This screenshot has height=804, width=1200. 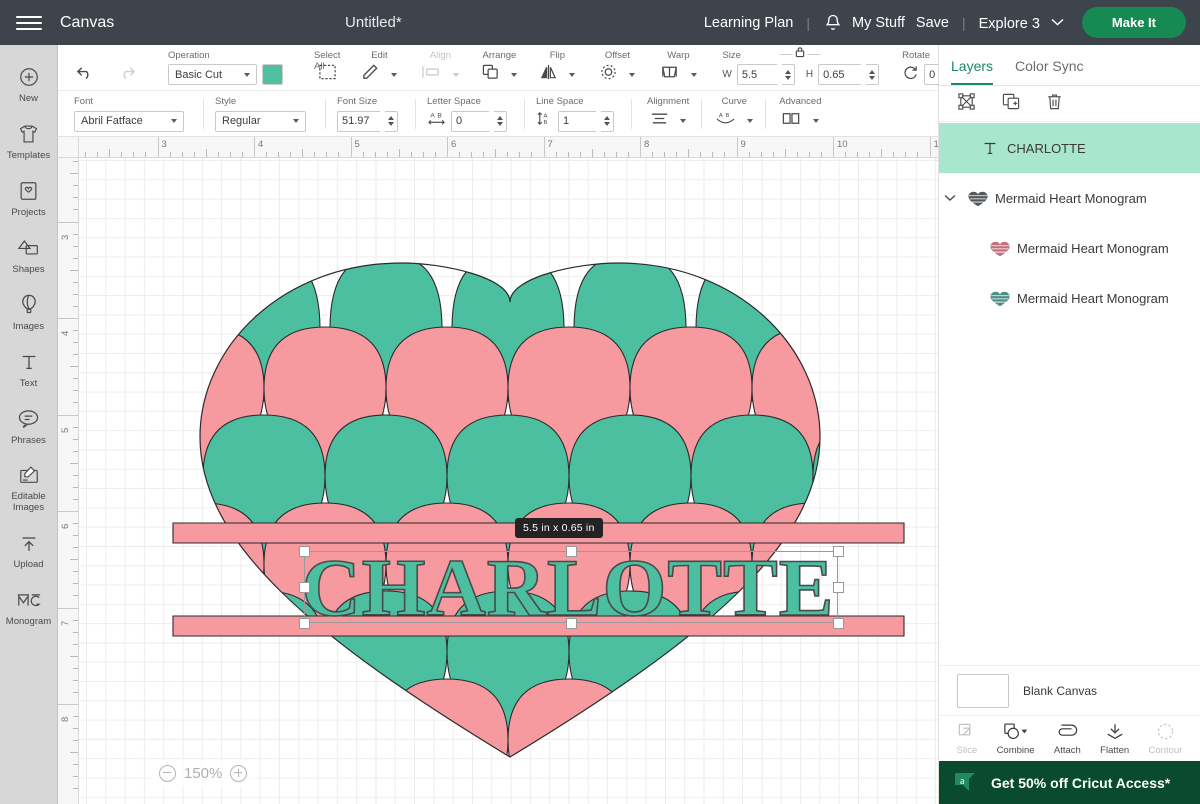 What do you see at coordinates (1165, 739) in the screenshot?
I see `contour-button: Contour` at bounding box center [1165, 739].